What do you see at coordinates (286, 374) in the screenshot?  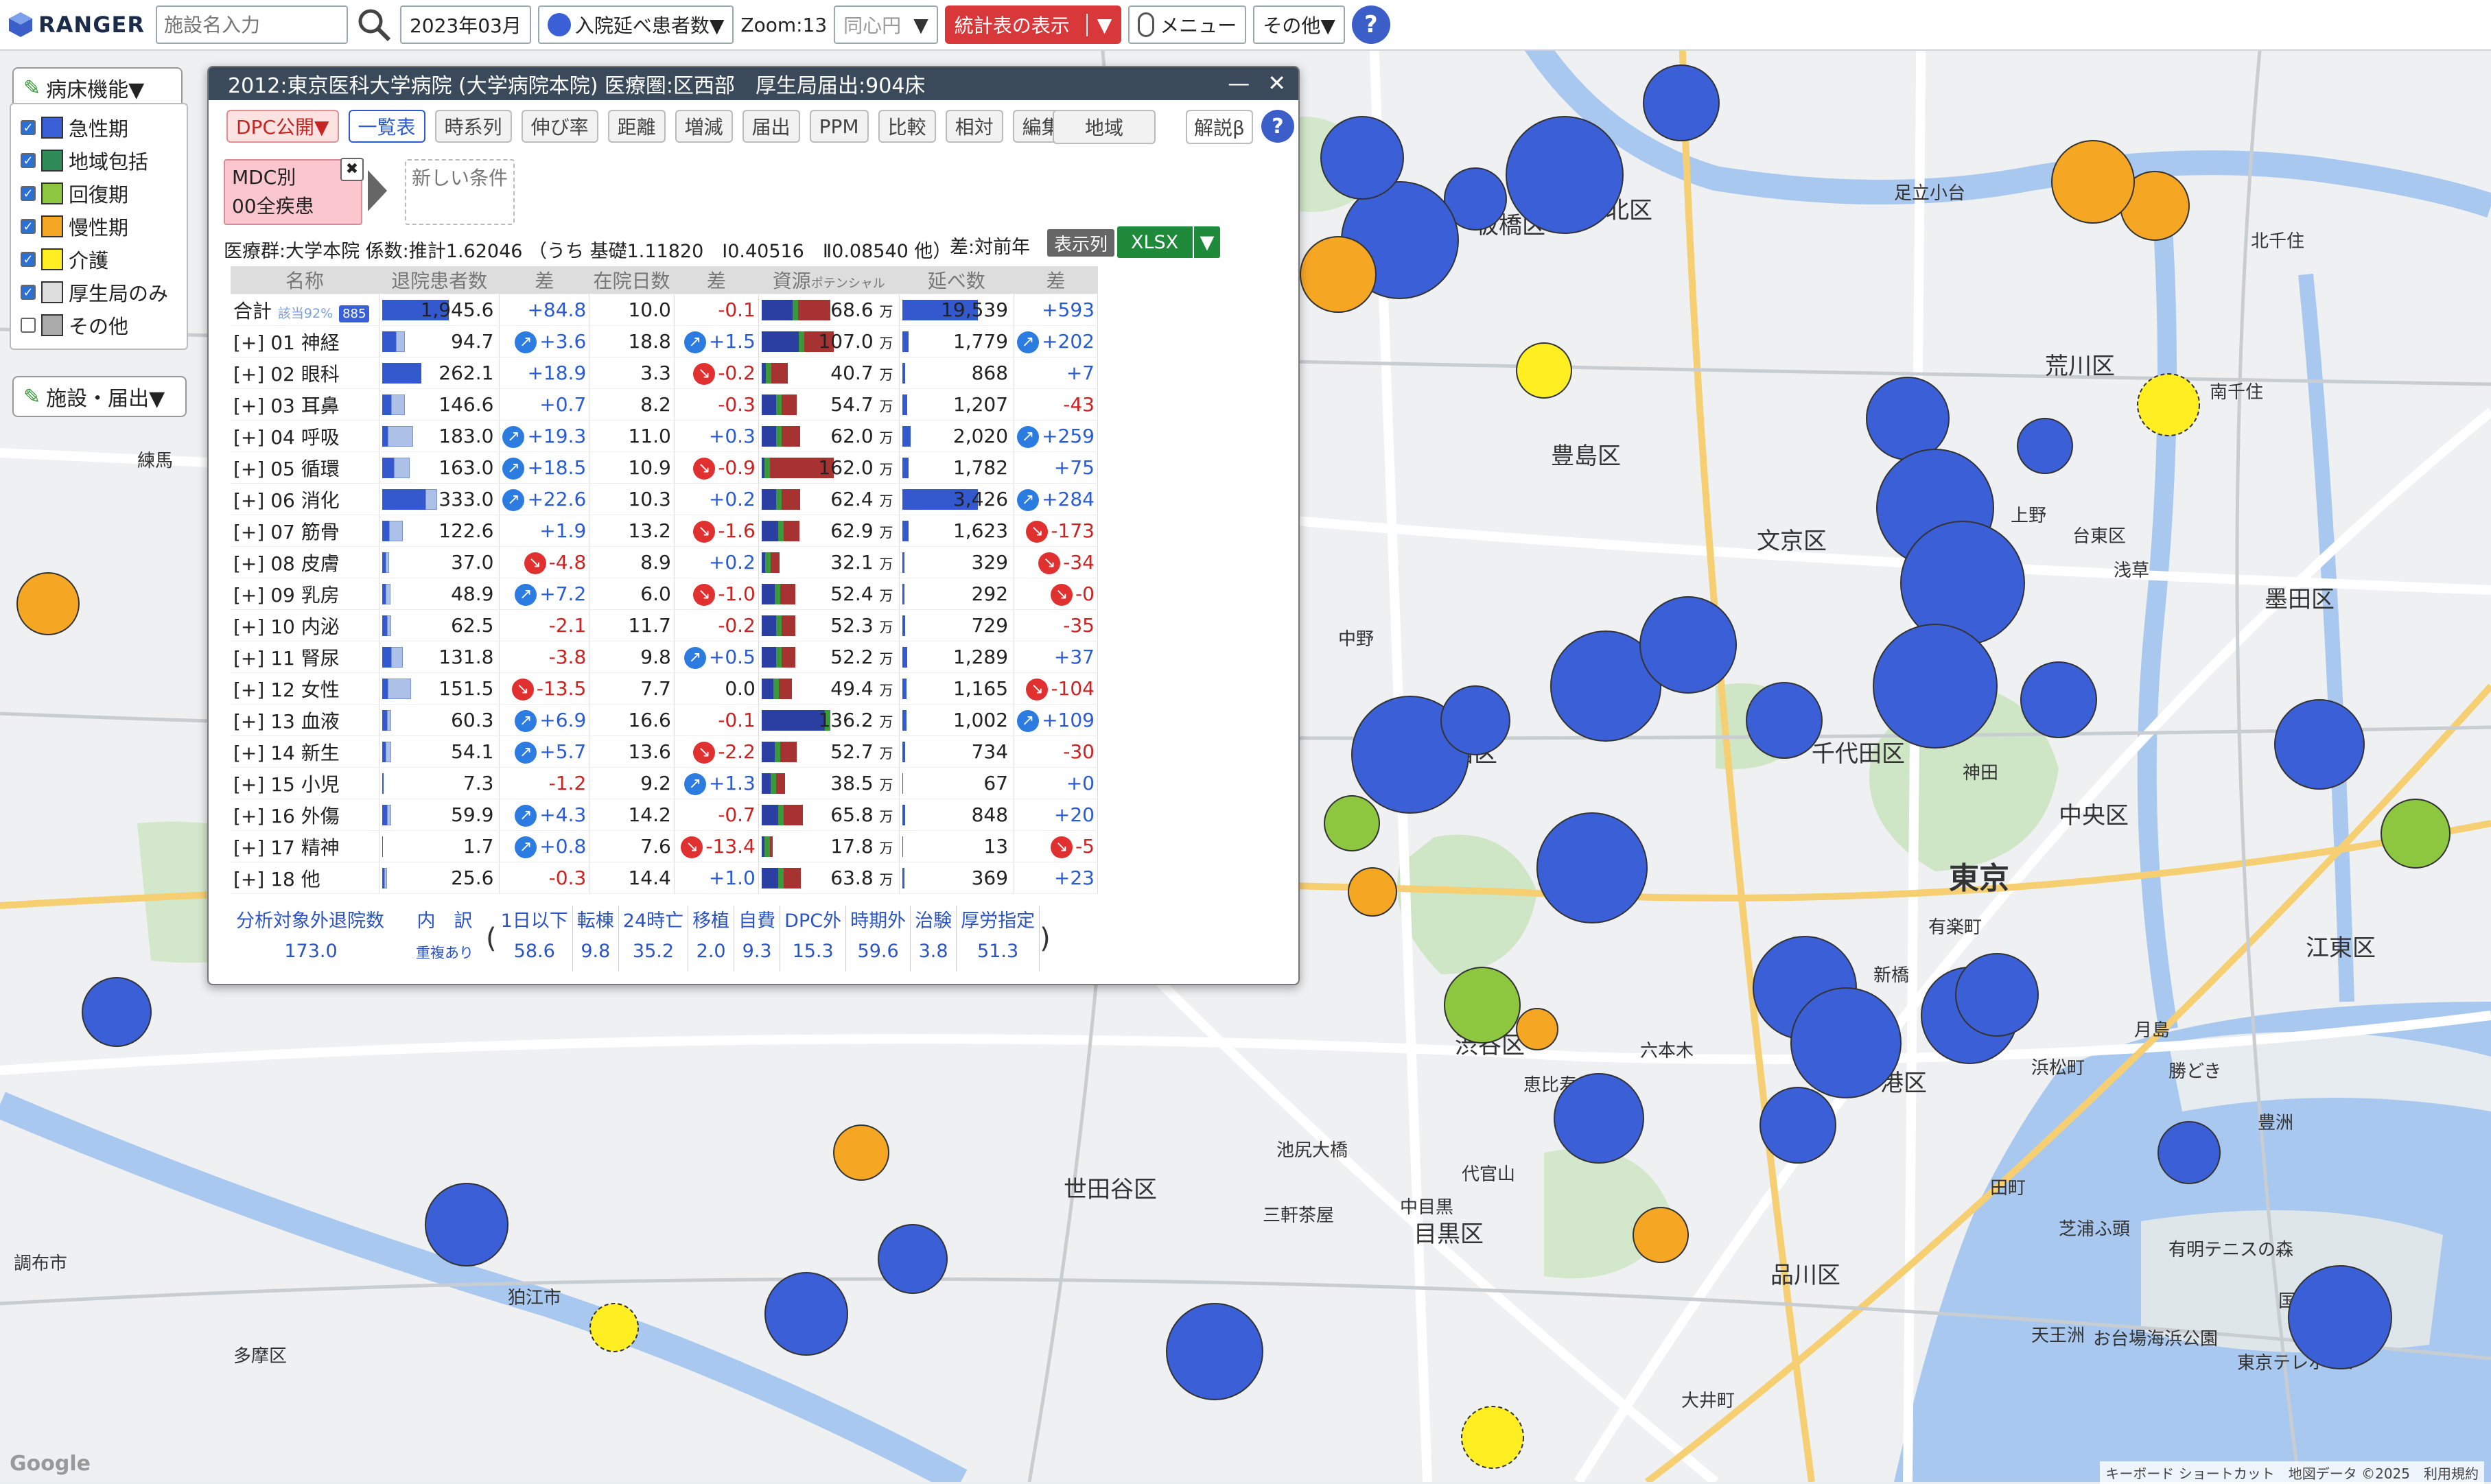 I see `row-name: [+] 02 眼科` at bounding box center [286, 374].